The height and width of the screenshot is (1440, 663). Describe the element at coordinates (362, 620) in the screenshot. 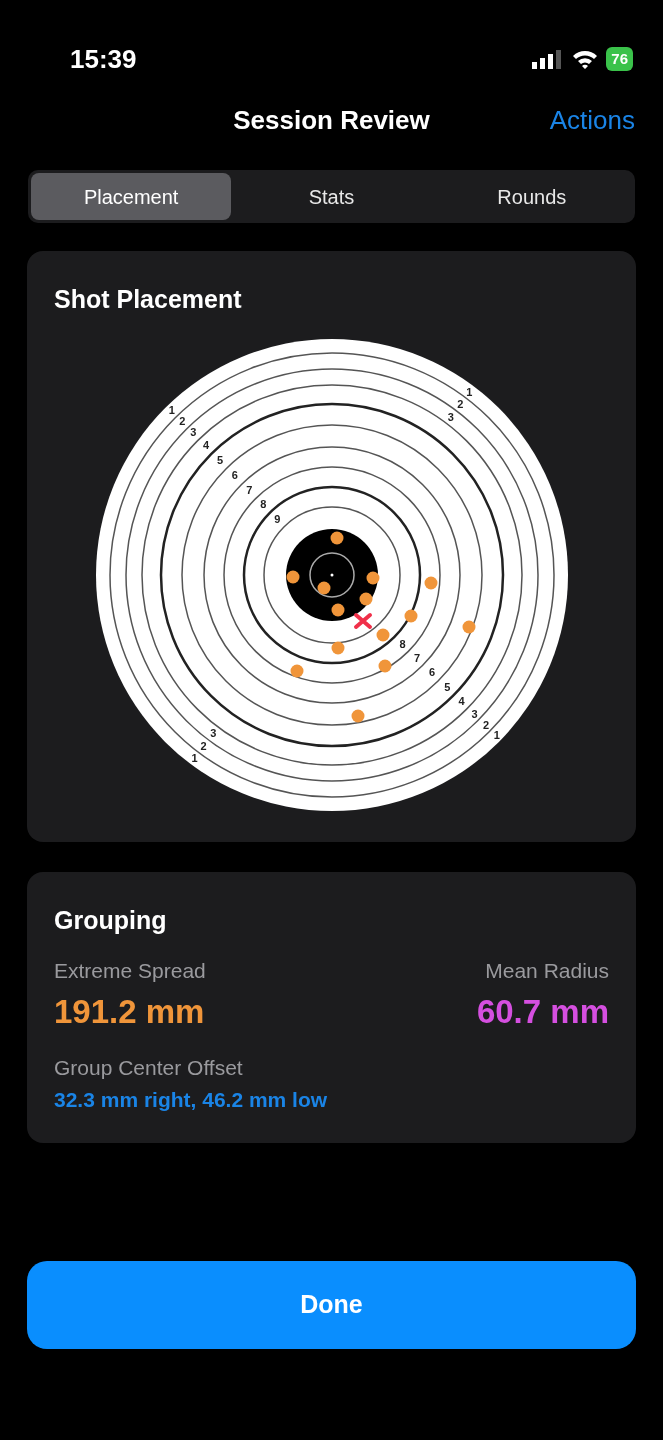

I see `group-center-icon` at that location.